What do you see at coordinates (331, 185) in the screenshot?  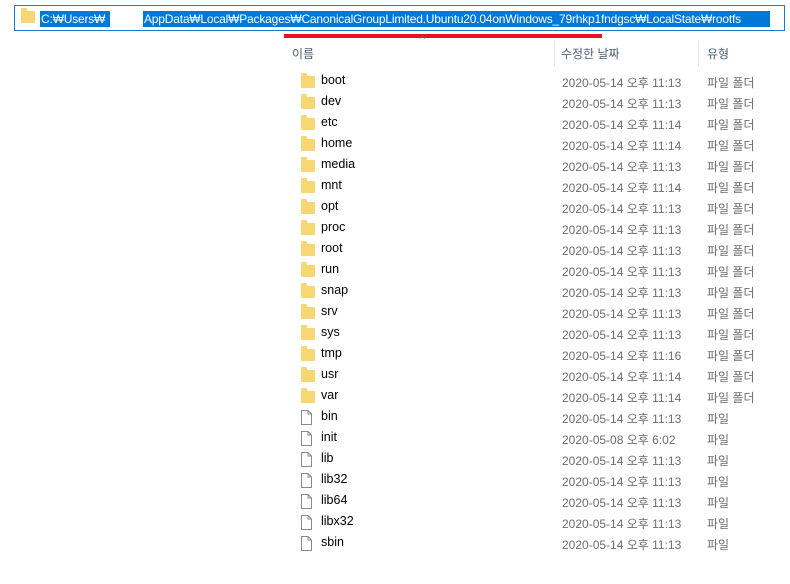 I see `file-name: mnt` at bounding box center [331, 185].